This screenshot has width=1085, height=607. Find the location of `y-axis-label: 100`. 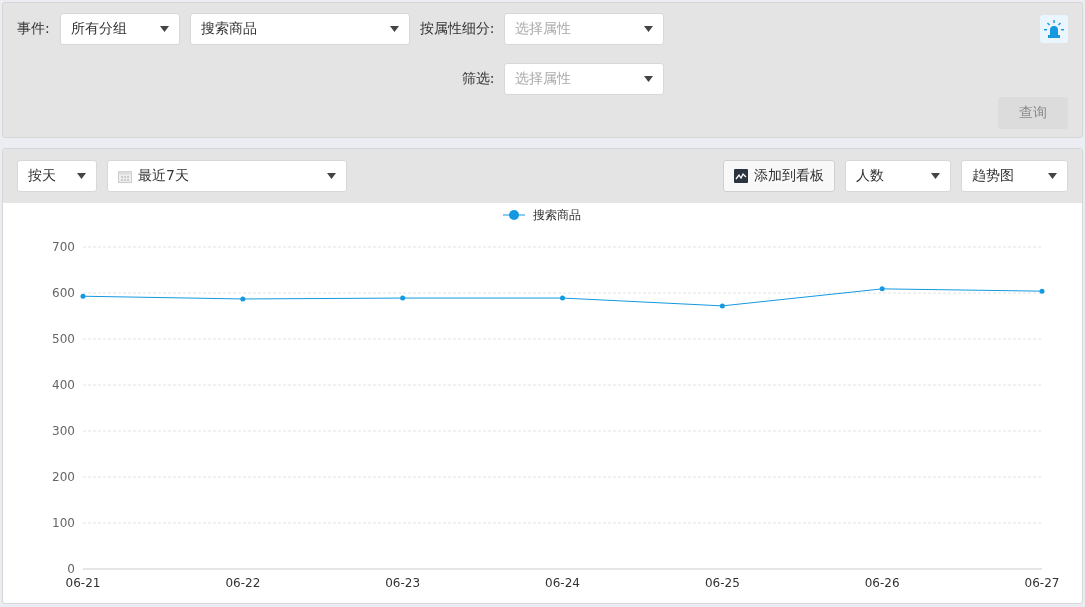

y-axis-label: 100 is located at coordinates (63, 523).